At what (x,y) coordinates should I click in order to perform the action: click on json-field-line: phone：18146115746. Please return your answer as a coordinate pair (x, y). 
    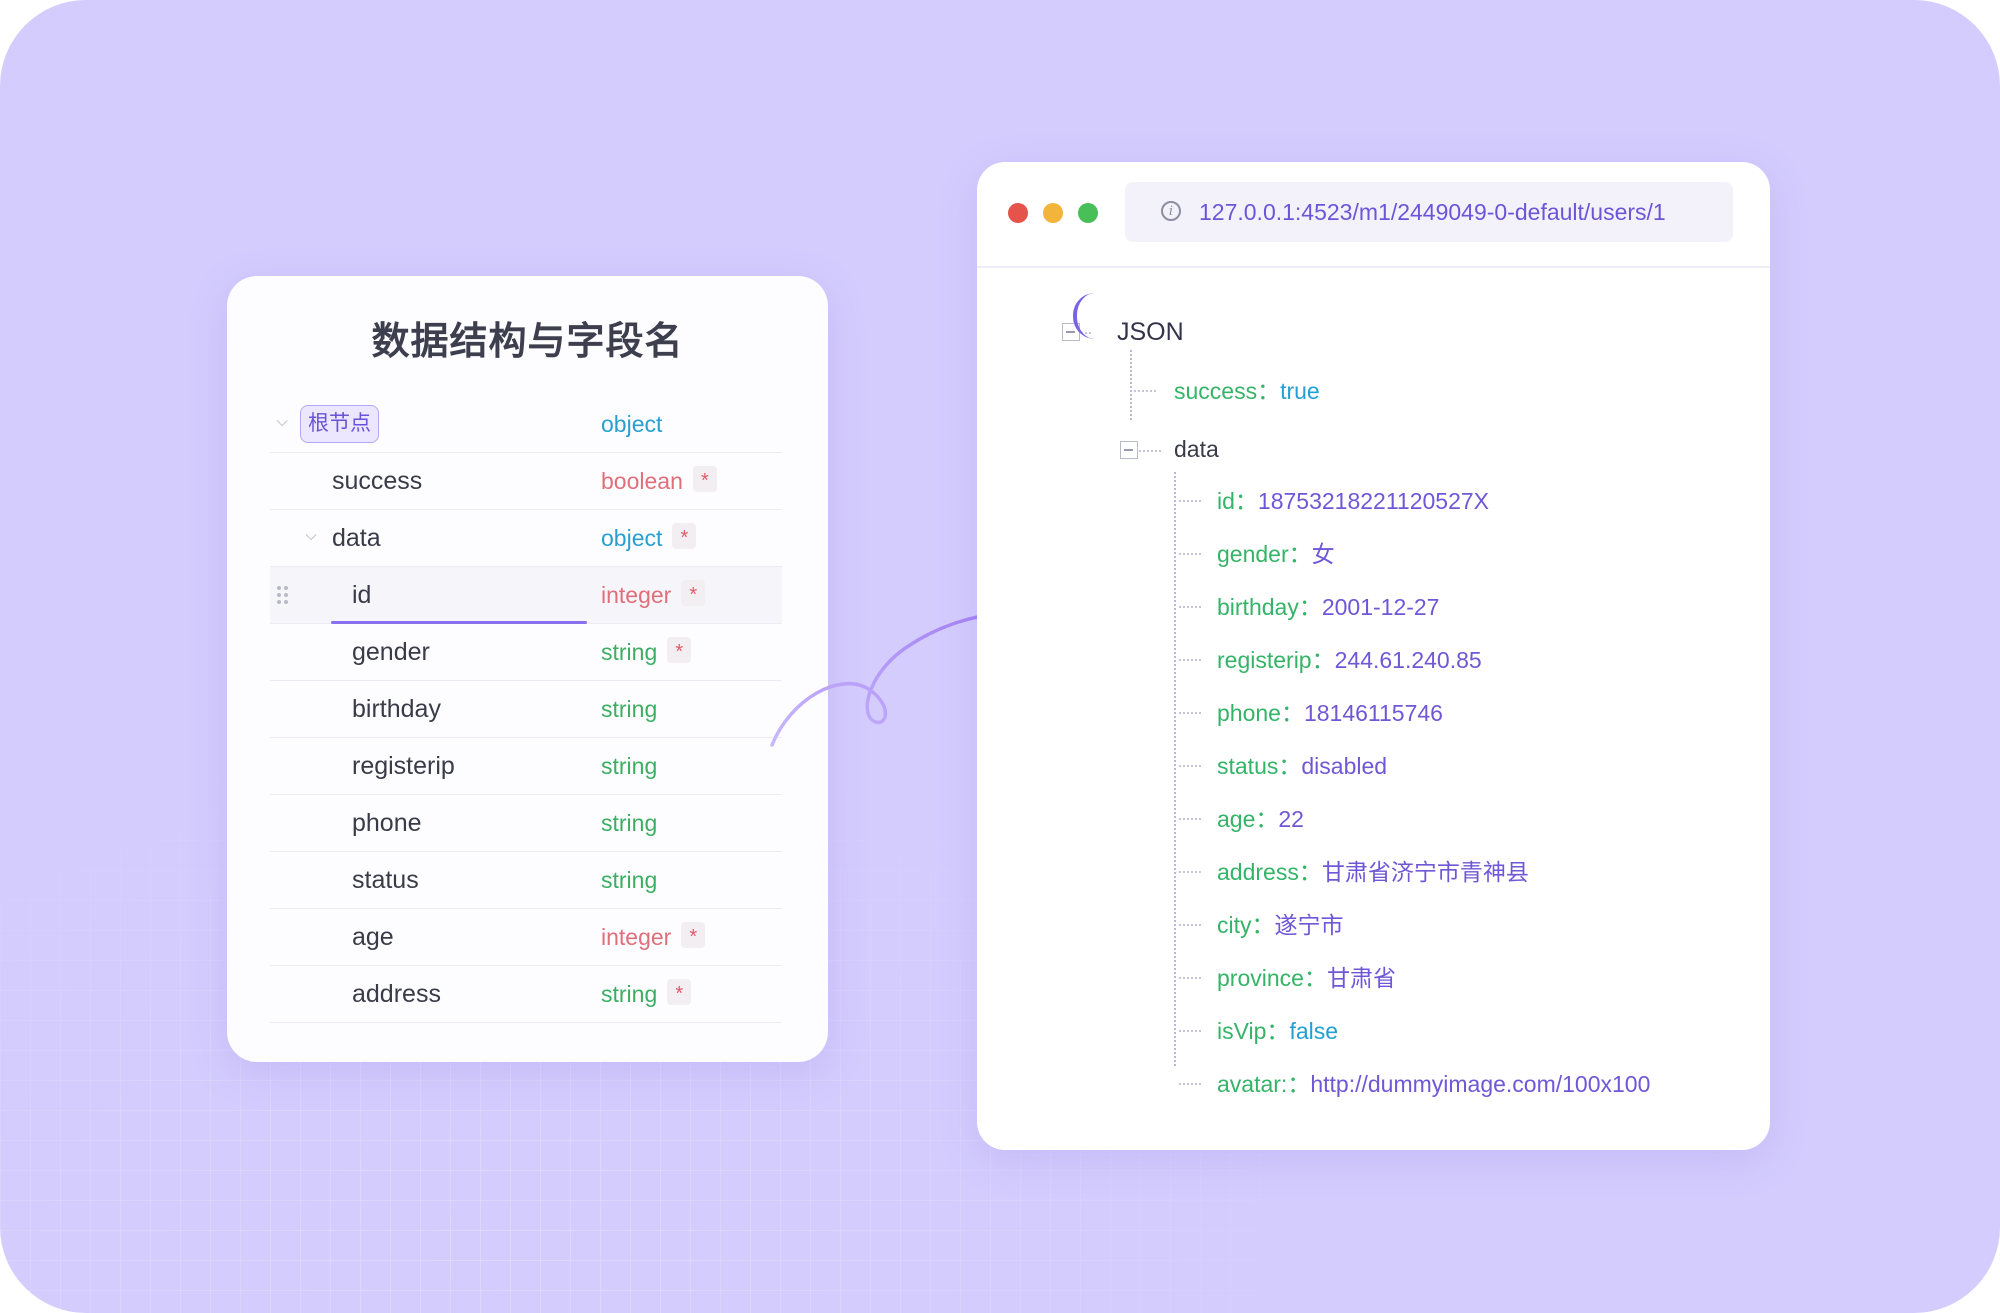
    Looking at the image, I should click on (1330, 713).